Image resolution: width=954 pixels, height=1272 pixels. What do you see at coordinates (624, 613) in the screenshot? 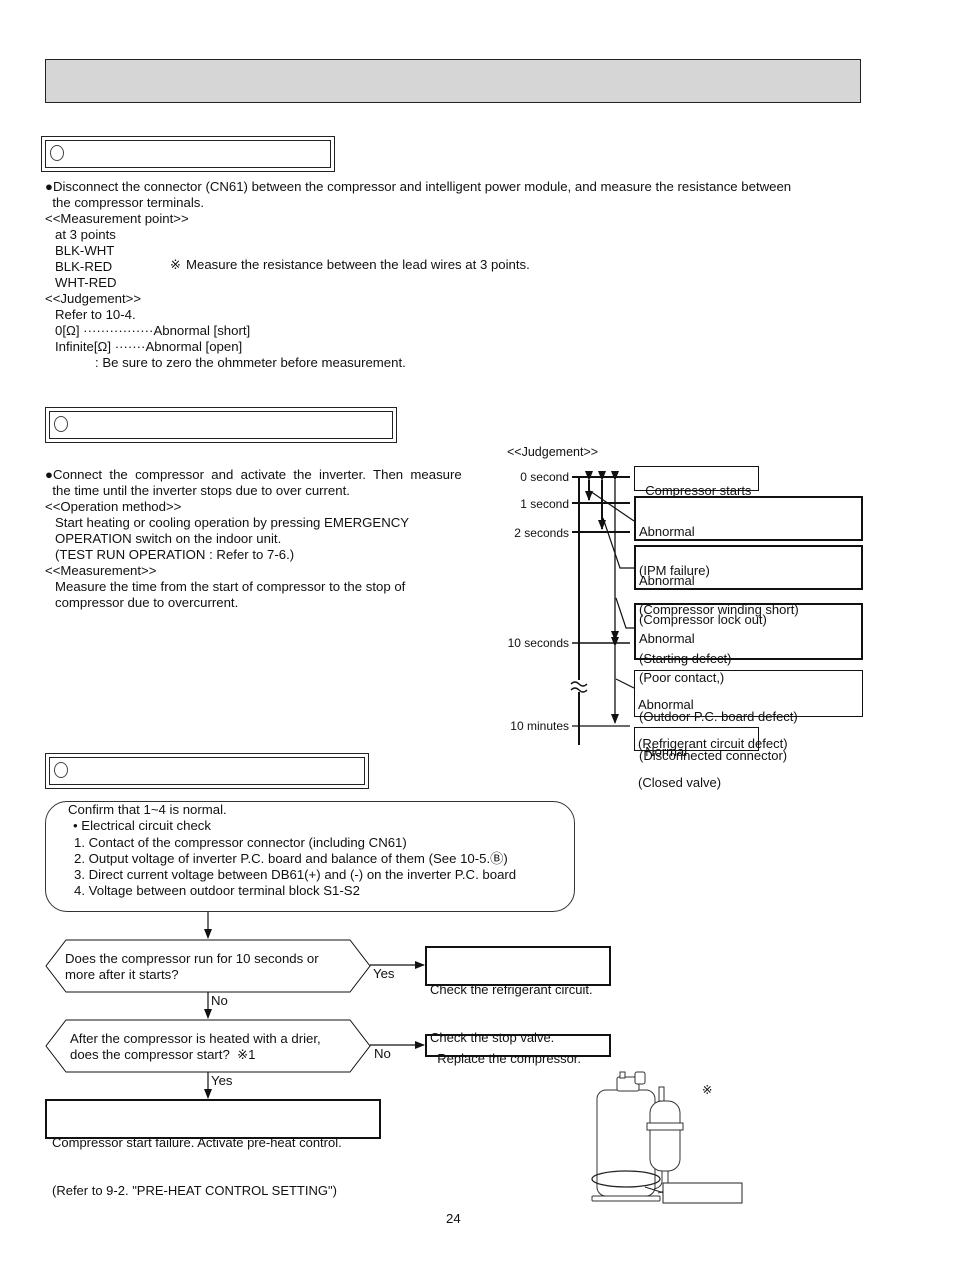
I see `leader-poor-contact` at bounding box center [624, 613].